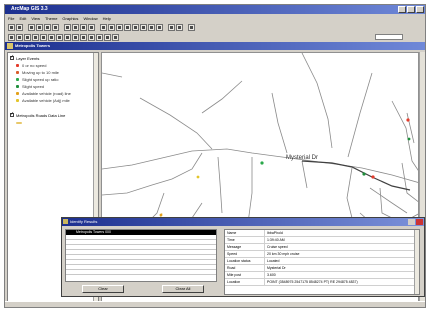 The image size is (429, 312). Describe the element at coordinates (171, 27) in the screenshot. I see `find-tool-icon` at that location.